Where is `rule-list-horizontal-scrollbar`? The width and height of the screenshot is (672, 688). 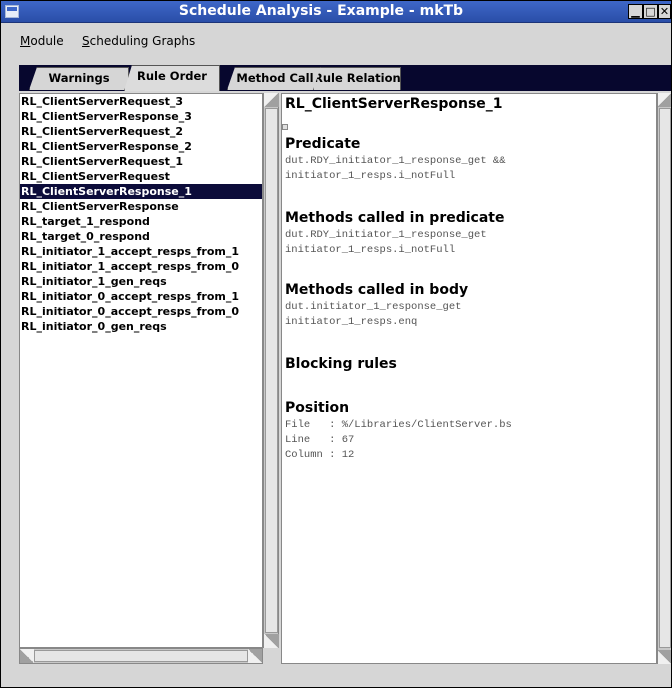
rule-list-horizontal-scrollbar is located at coordinates (141, 656).